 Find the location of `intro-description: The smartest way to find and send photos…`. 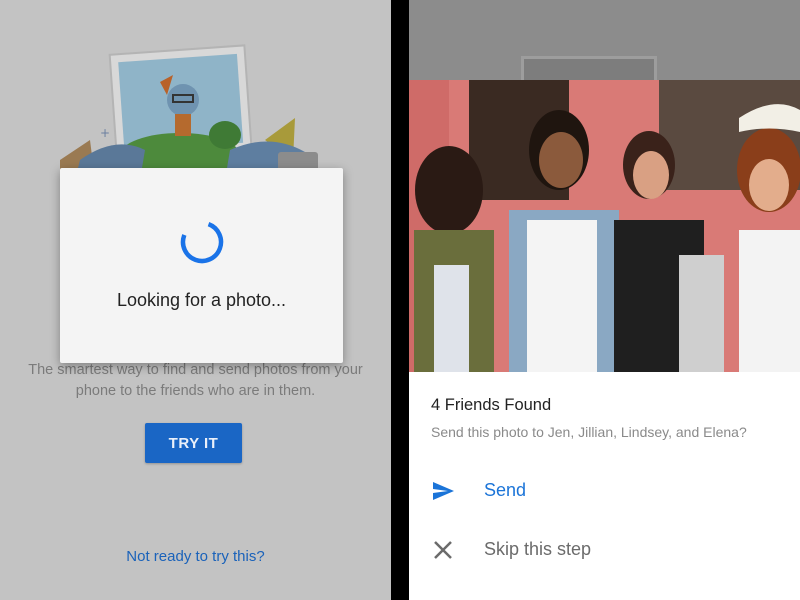

intro-description: The smartest way to find and send photos… is located at coordinates (195, 380).